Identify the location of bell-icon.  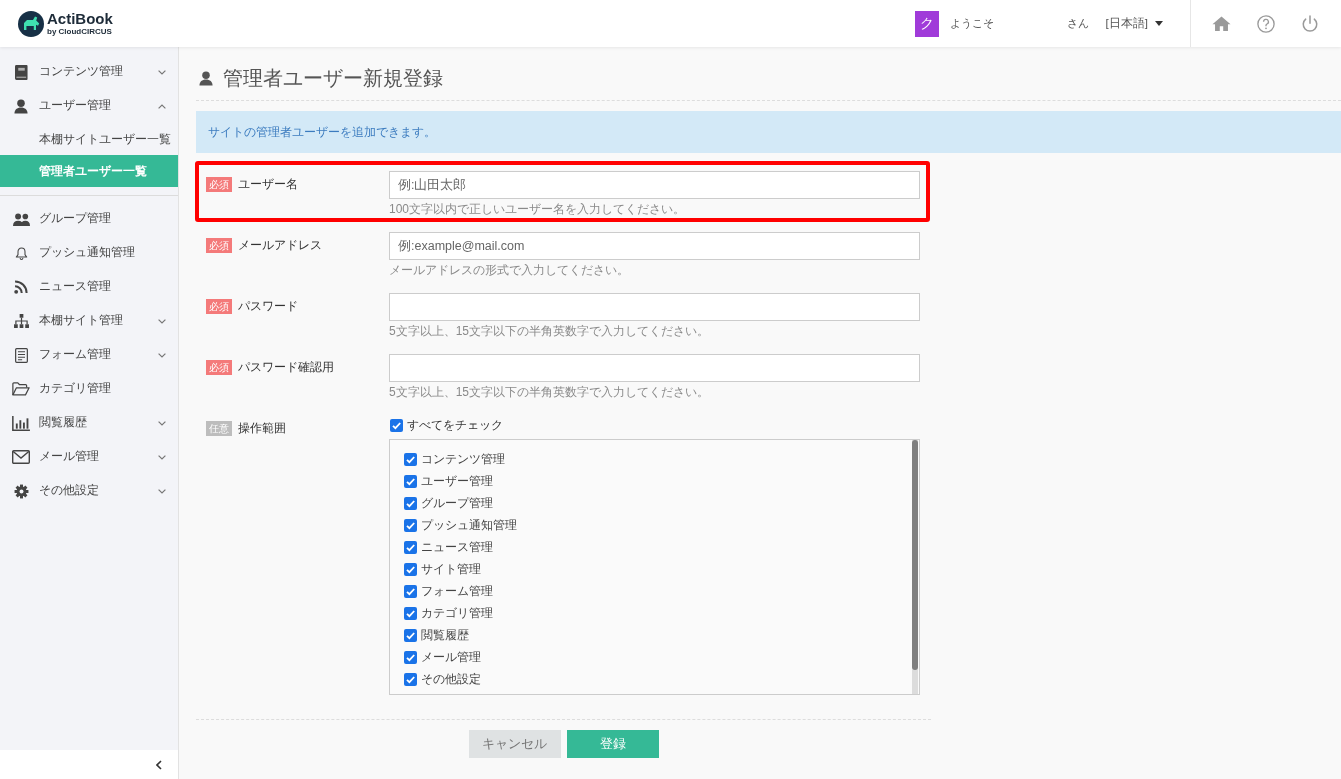
(21, 253).